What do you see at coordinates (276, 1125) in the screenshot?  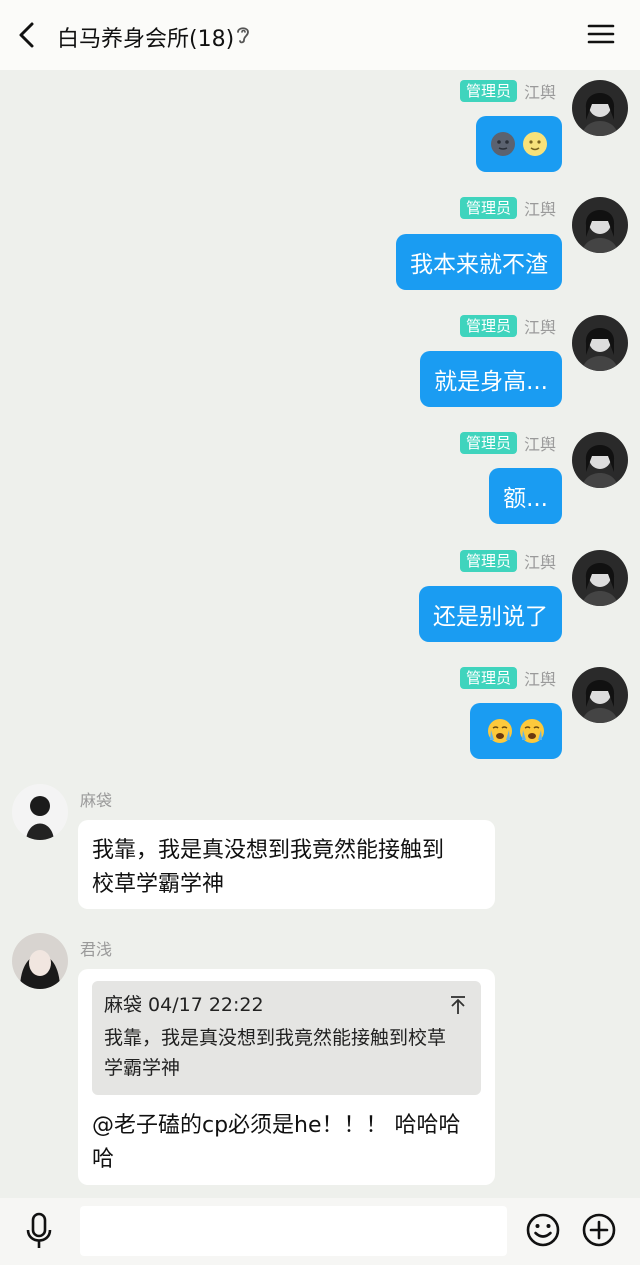 I see `message-line: @老子磕的cp必须是he！！！ 哈哈哈` at bounding box center [276, 1125].